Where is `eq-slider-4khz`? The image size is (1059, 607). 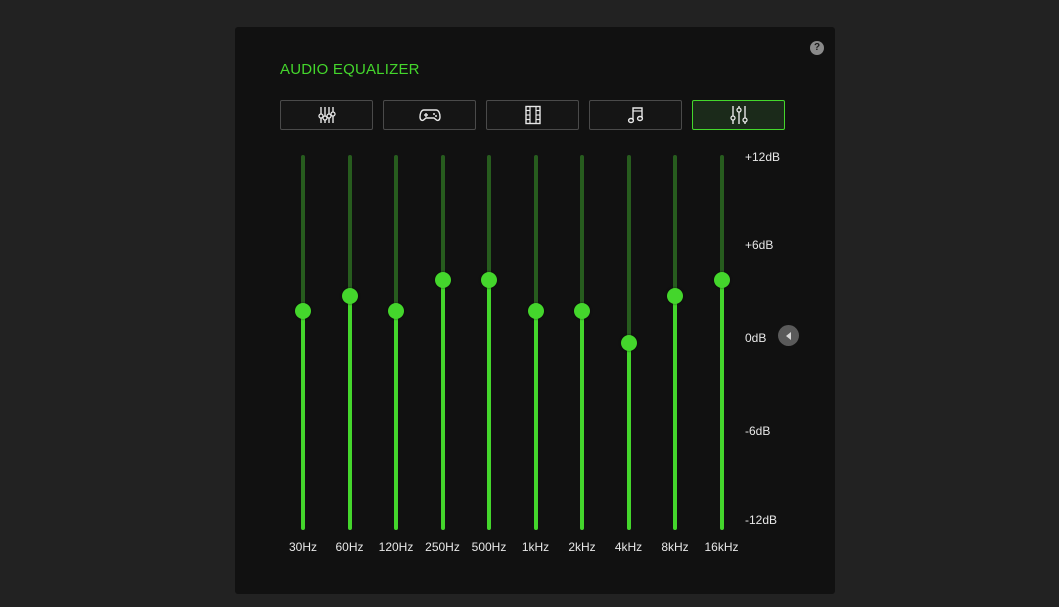 eq-slider-4khz is located at coordinates (629, 342).